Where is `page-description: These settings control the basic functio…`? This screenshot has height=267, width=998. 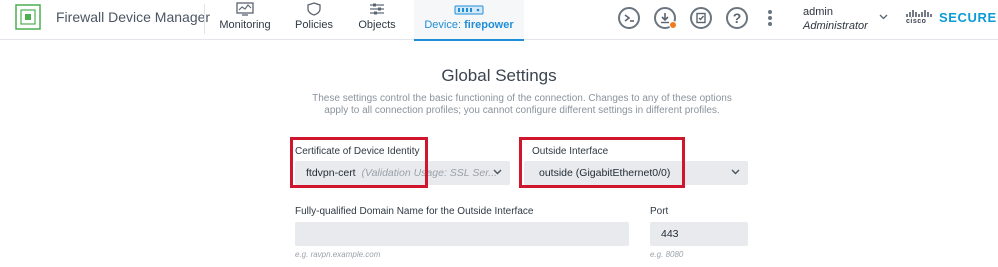 page-description: These settings control the basic functio… is located at coordinates (522, 104).